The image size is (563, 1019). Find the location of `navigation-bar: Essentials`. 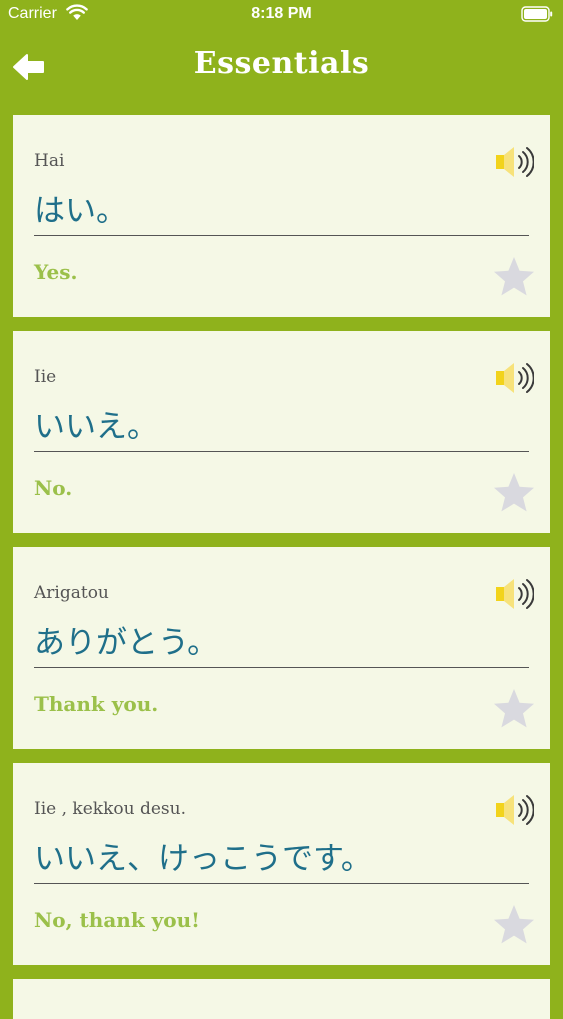

navigation-bar: Essentials is located at coordinates (281, 67).